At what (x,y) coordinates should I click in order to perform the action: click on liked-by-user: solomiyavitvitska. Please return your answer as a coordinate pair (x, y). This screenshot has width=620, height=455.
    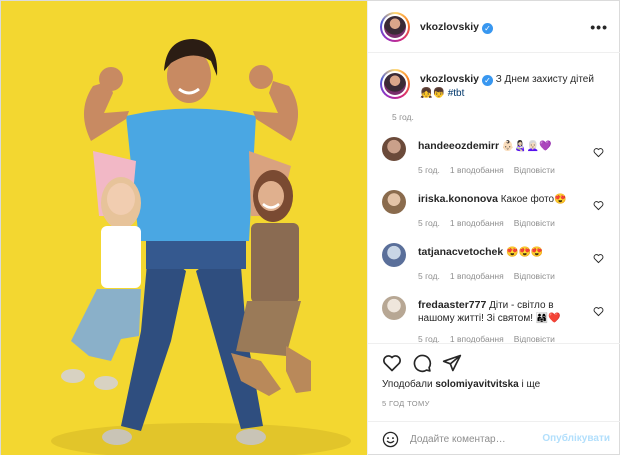
    Looking at the image, I should click on (476, 384).